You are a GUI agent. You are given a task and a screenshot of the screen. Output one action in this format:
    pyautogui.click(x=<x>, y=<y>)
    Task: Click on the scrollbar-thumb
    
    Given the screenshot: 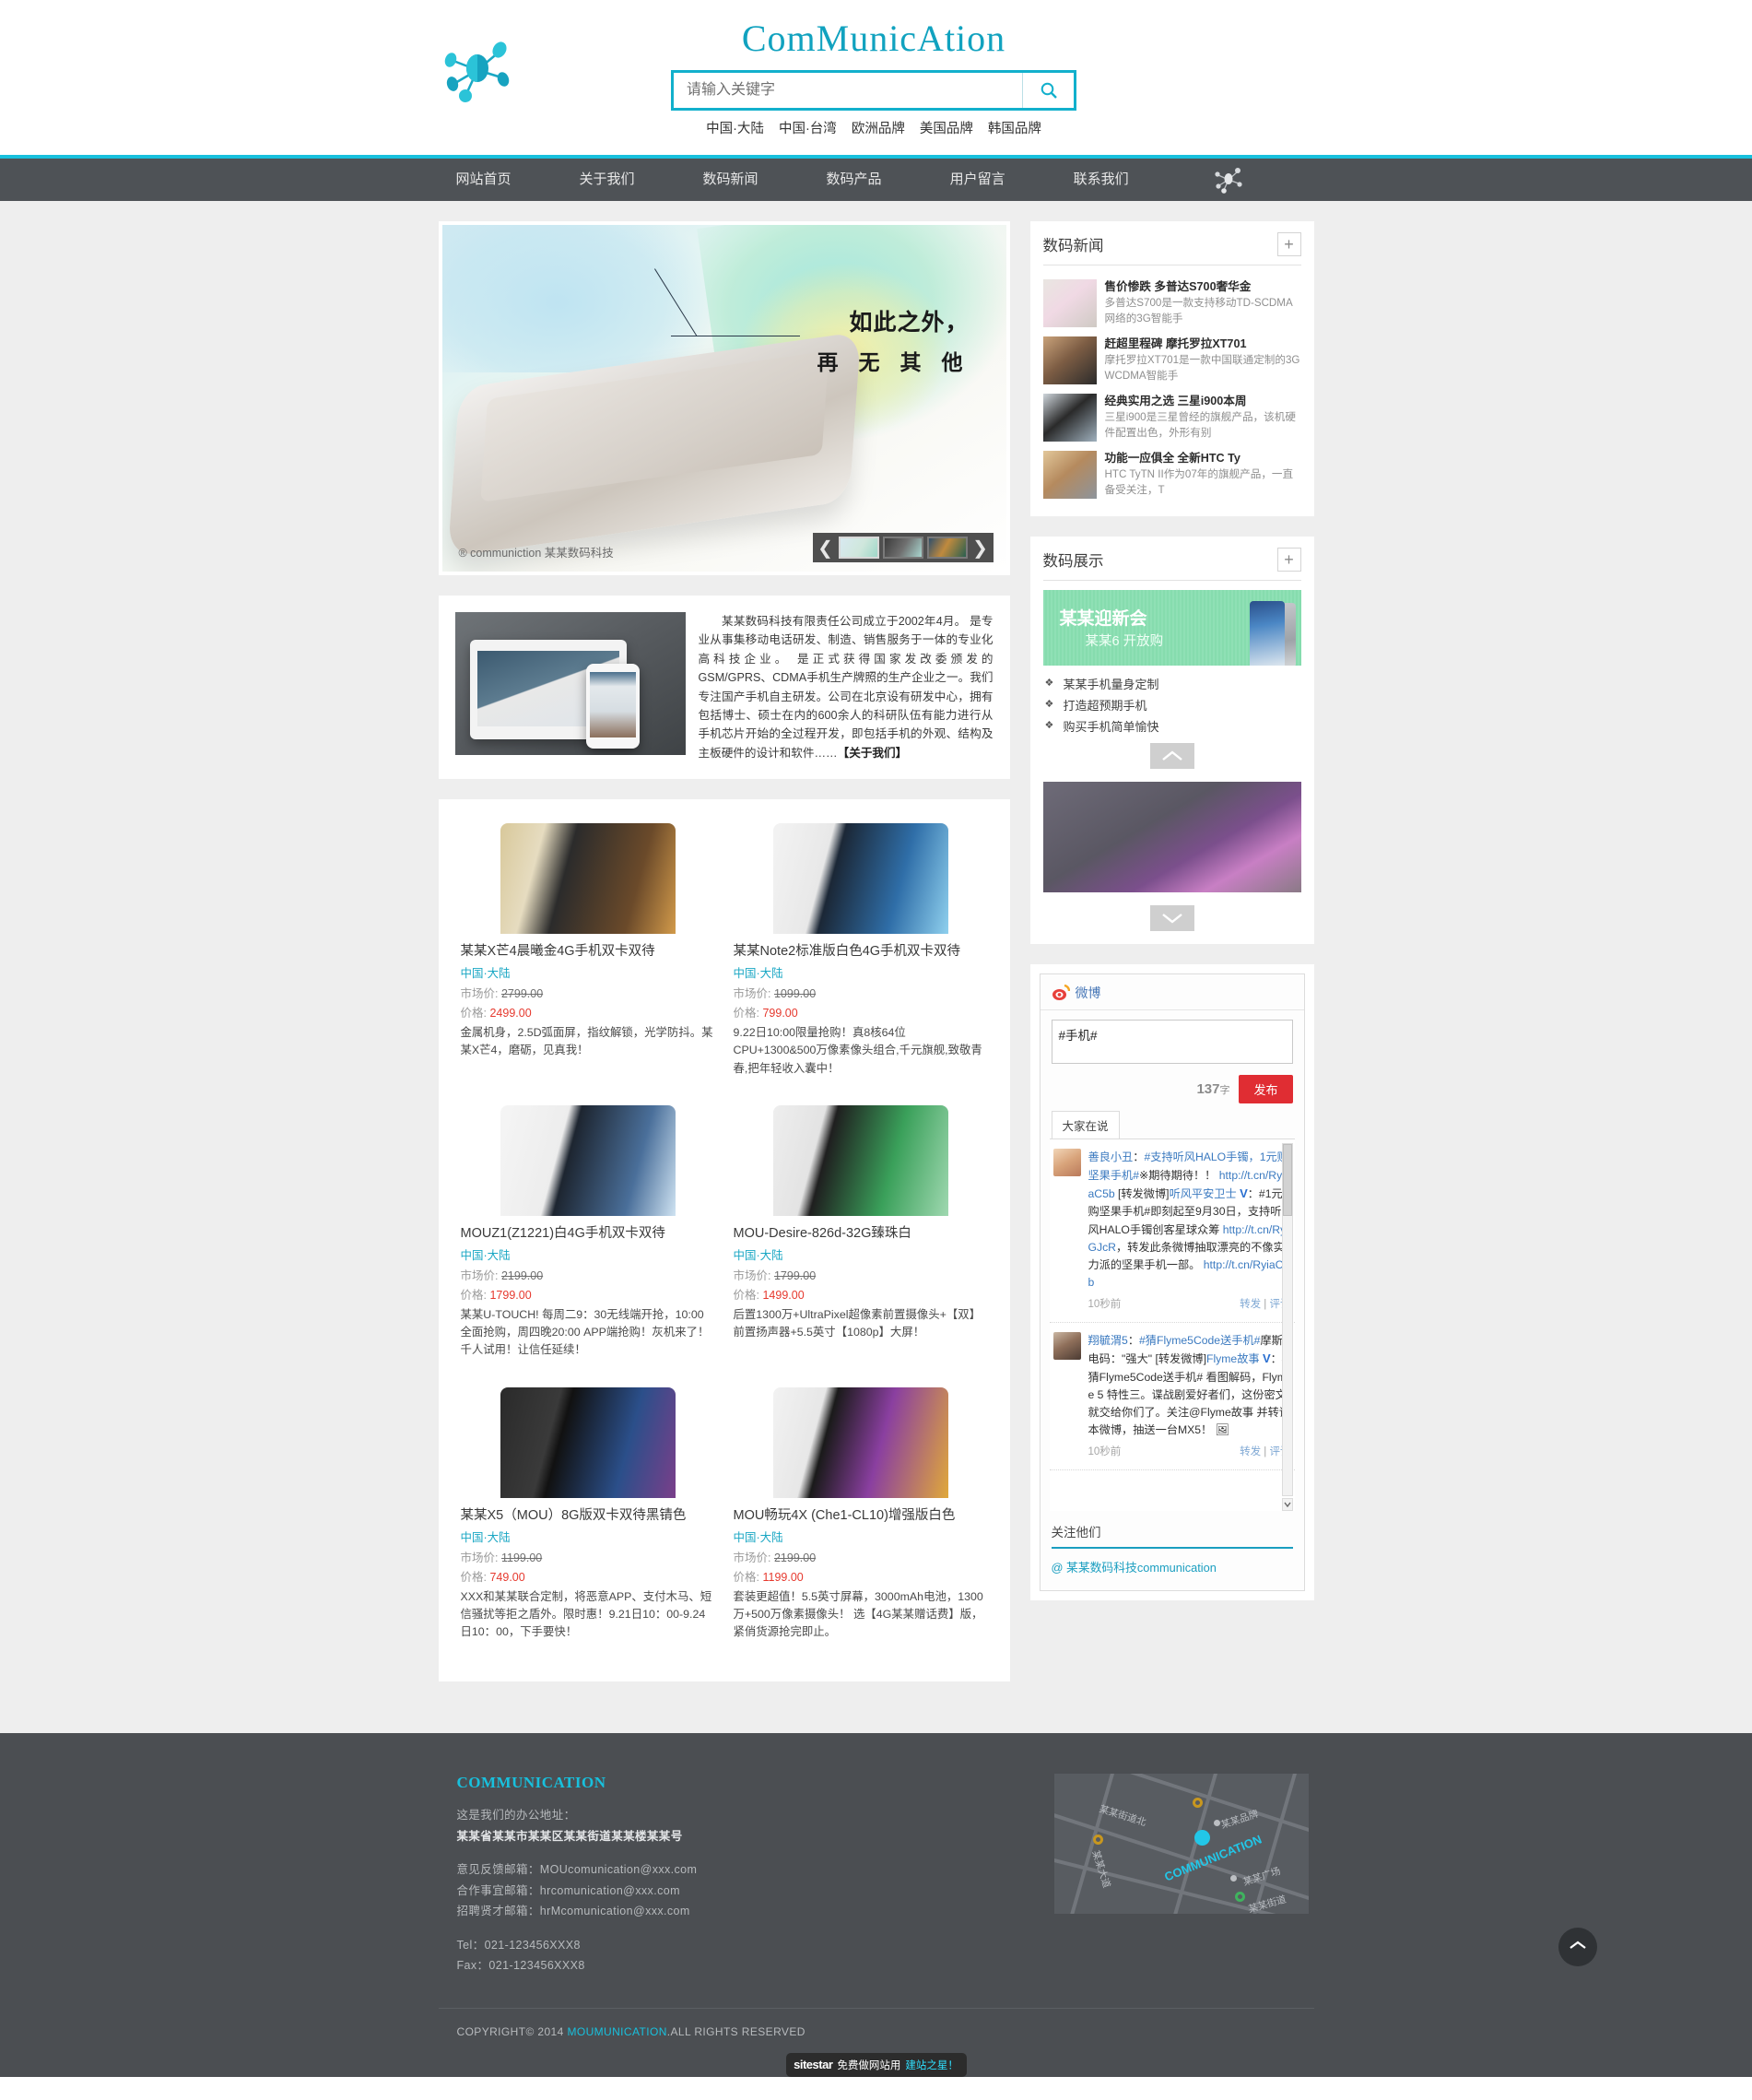 What is the action you would take?
    pyautogui.click(x=1287, y=1181)
    